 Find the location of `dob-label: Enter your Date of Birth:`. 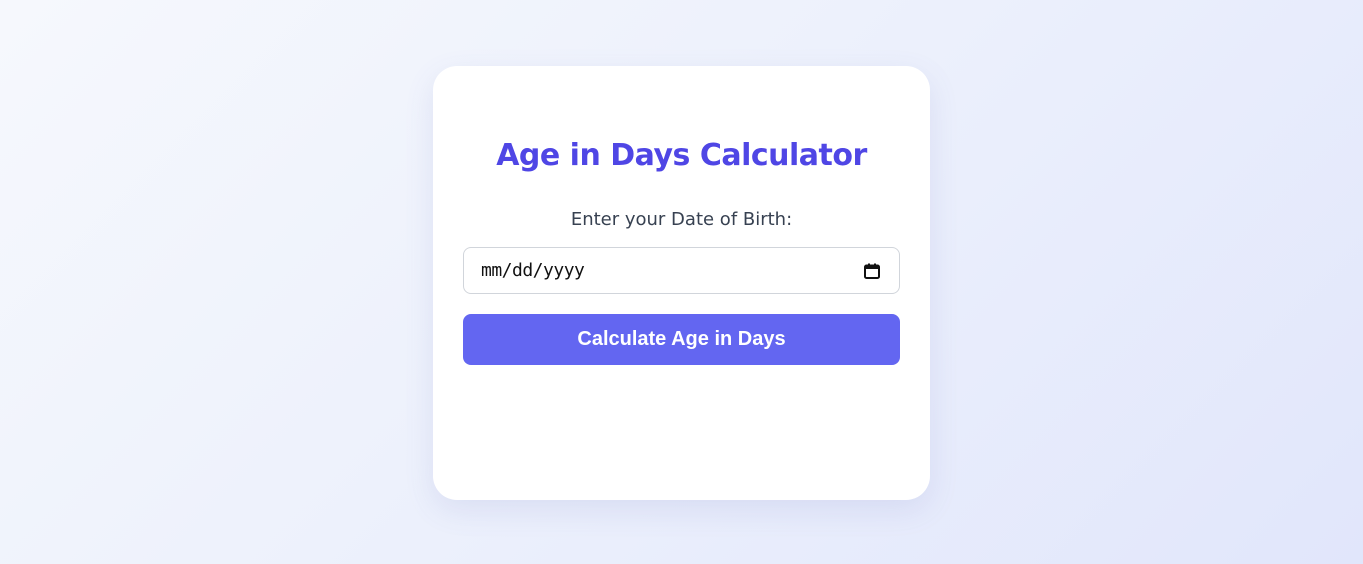

dob-label: Enter your Date of Birth: is located at coordinates (681, 219).